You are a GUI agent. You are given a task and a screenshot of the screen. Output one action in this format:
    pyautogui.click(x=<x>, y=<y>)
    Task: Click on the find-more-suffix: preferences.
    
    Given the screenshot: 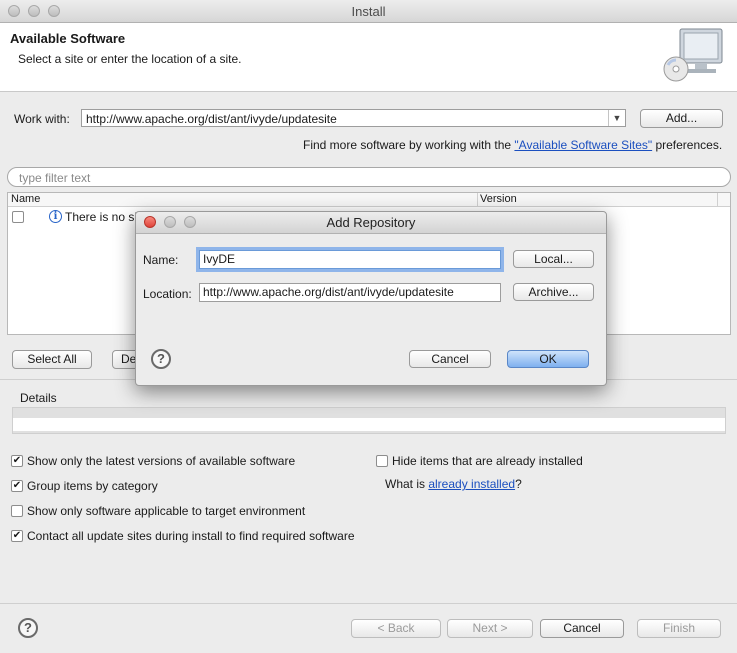 What is the action you would take?
    pyautogui.click(x=687, y=145)
    